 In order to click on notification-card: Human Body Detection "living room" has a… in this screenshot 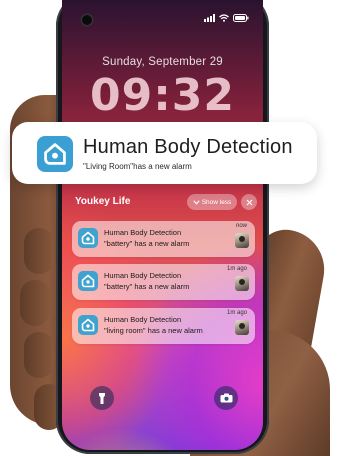, I will do `click(163, 326)`.